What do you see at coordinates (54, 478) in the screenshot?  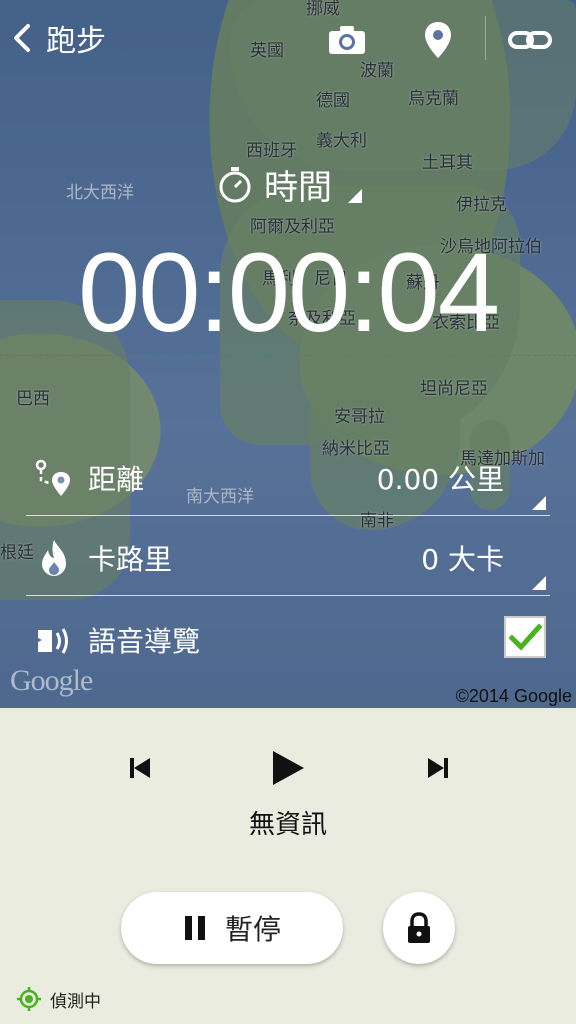 I see `route-pin-icon` at bounding box center [54, 478].